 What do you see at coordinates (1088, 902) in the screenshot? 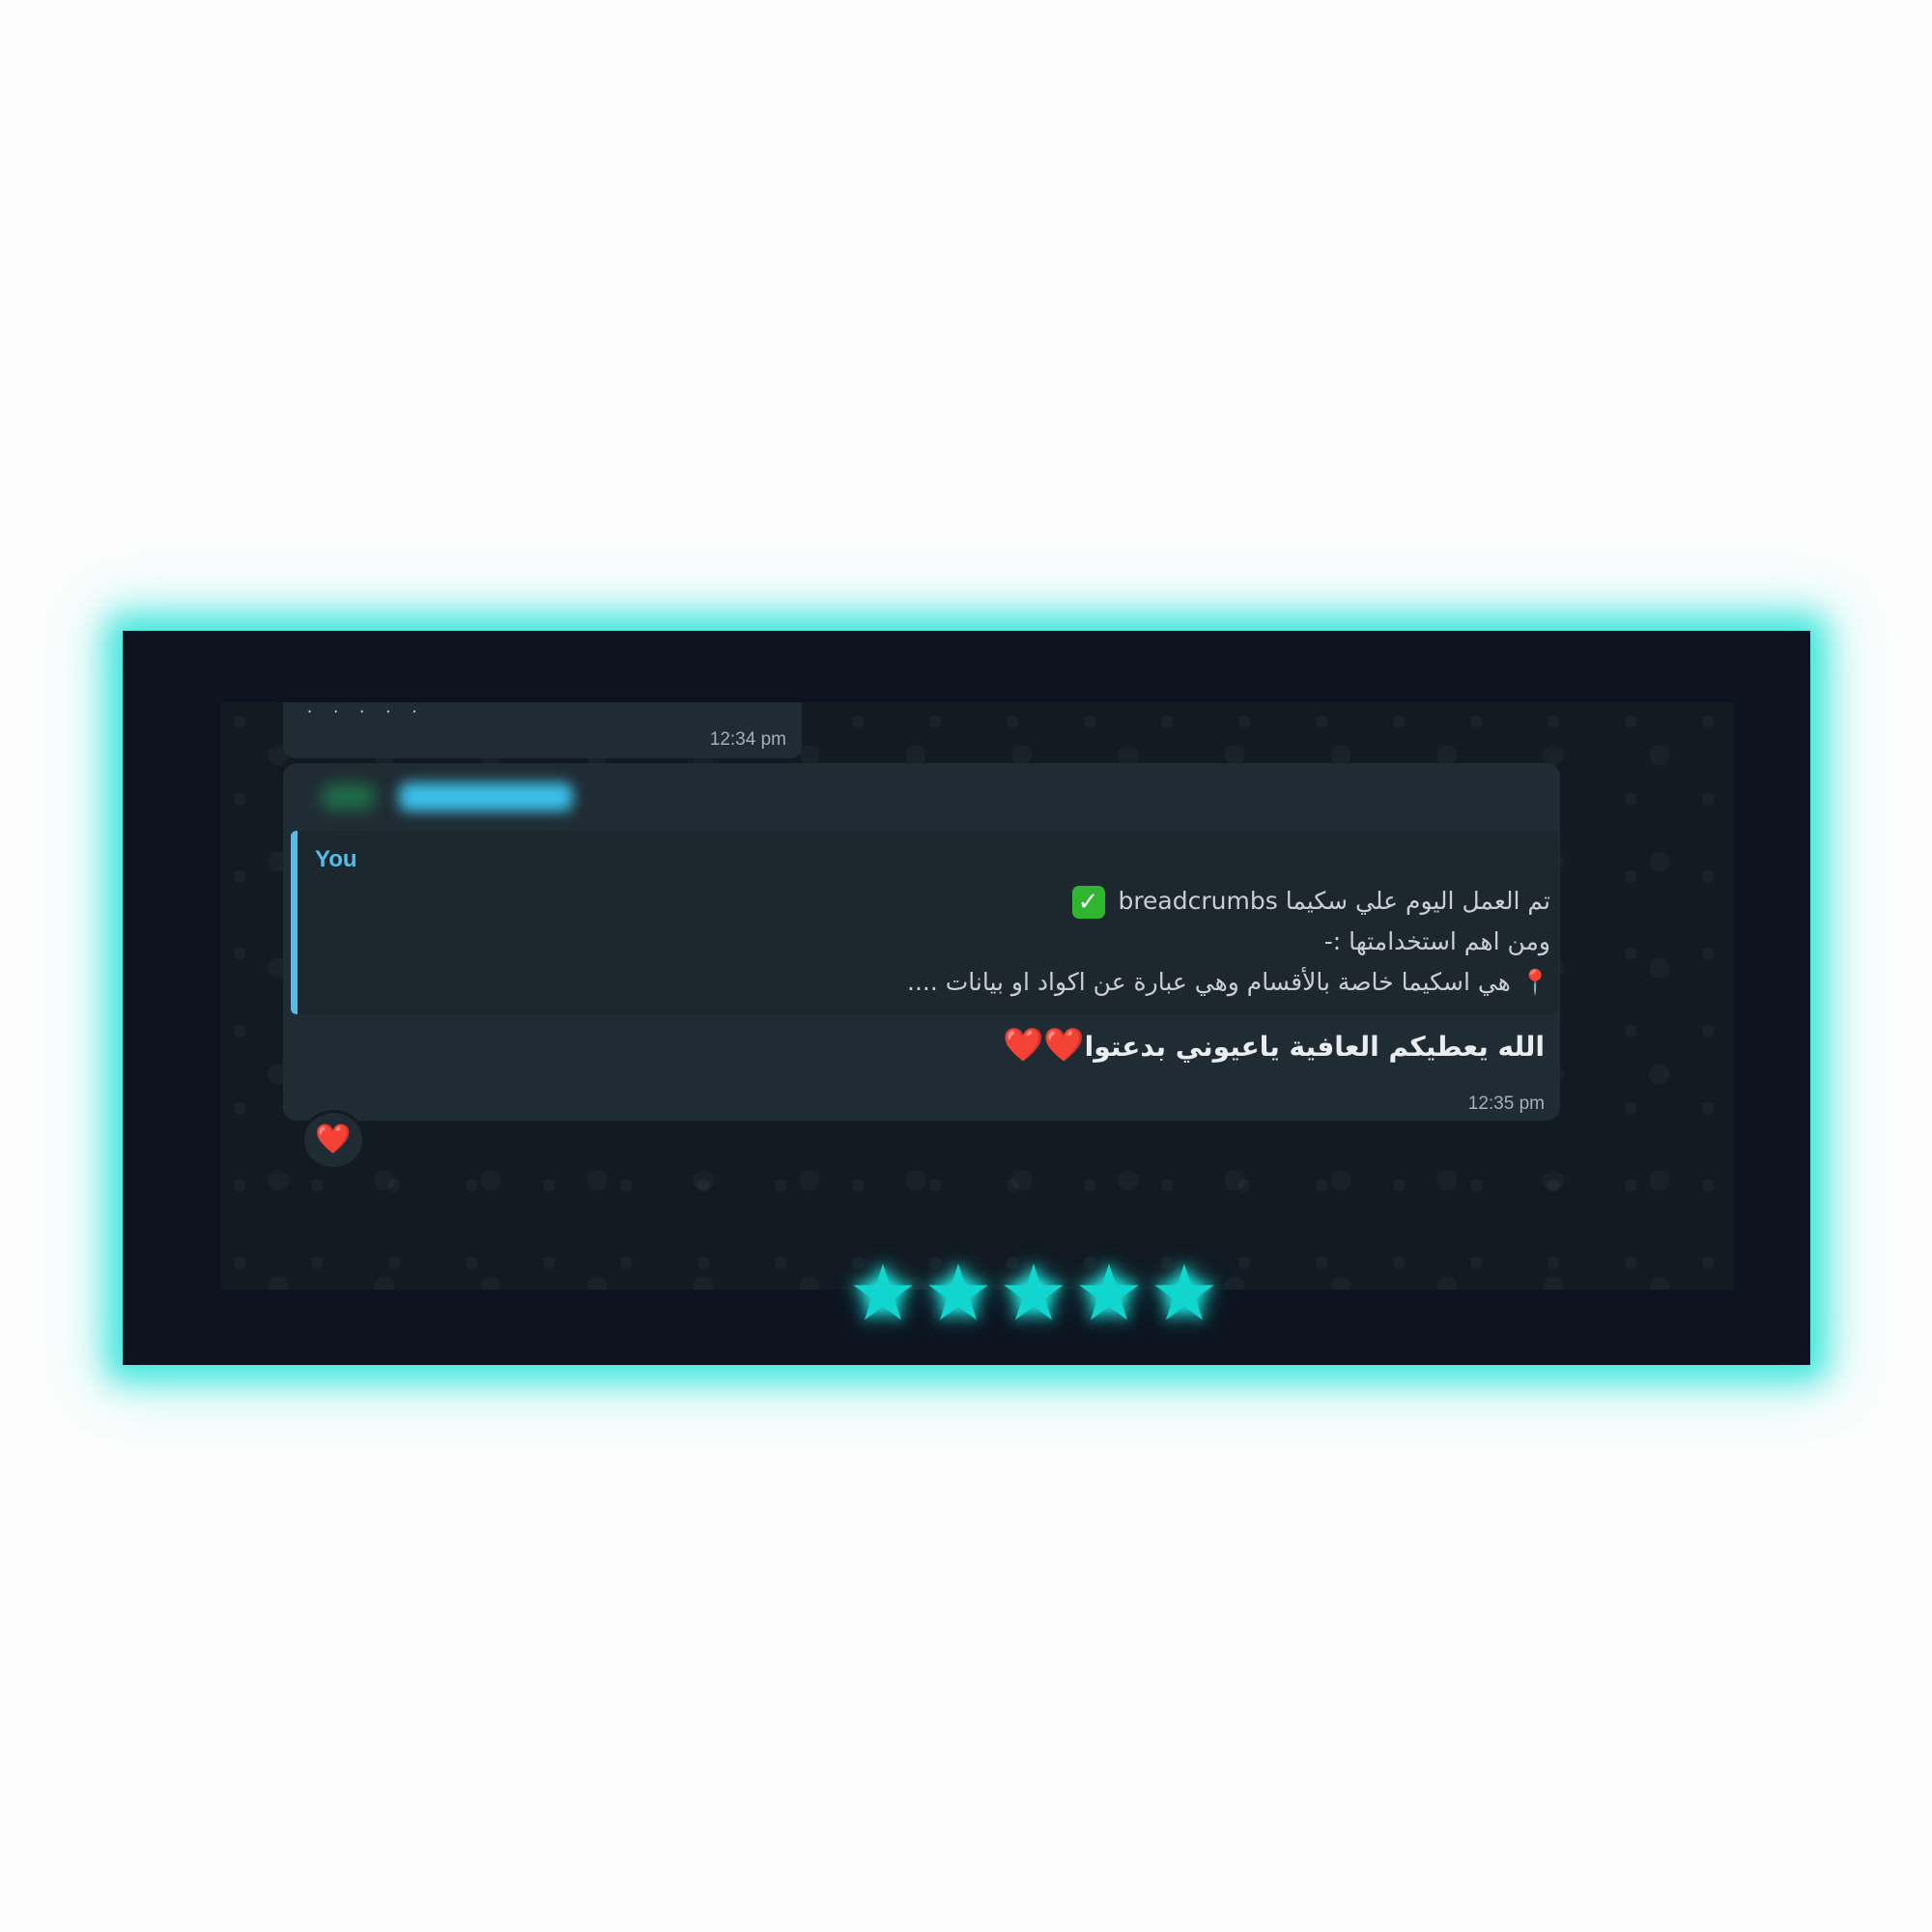
I see `check-mark-button-icon: ✓` at bounding box center [1088, 902].